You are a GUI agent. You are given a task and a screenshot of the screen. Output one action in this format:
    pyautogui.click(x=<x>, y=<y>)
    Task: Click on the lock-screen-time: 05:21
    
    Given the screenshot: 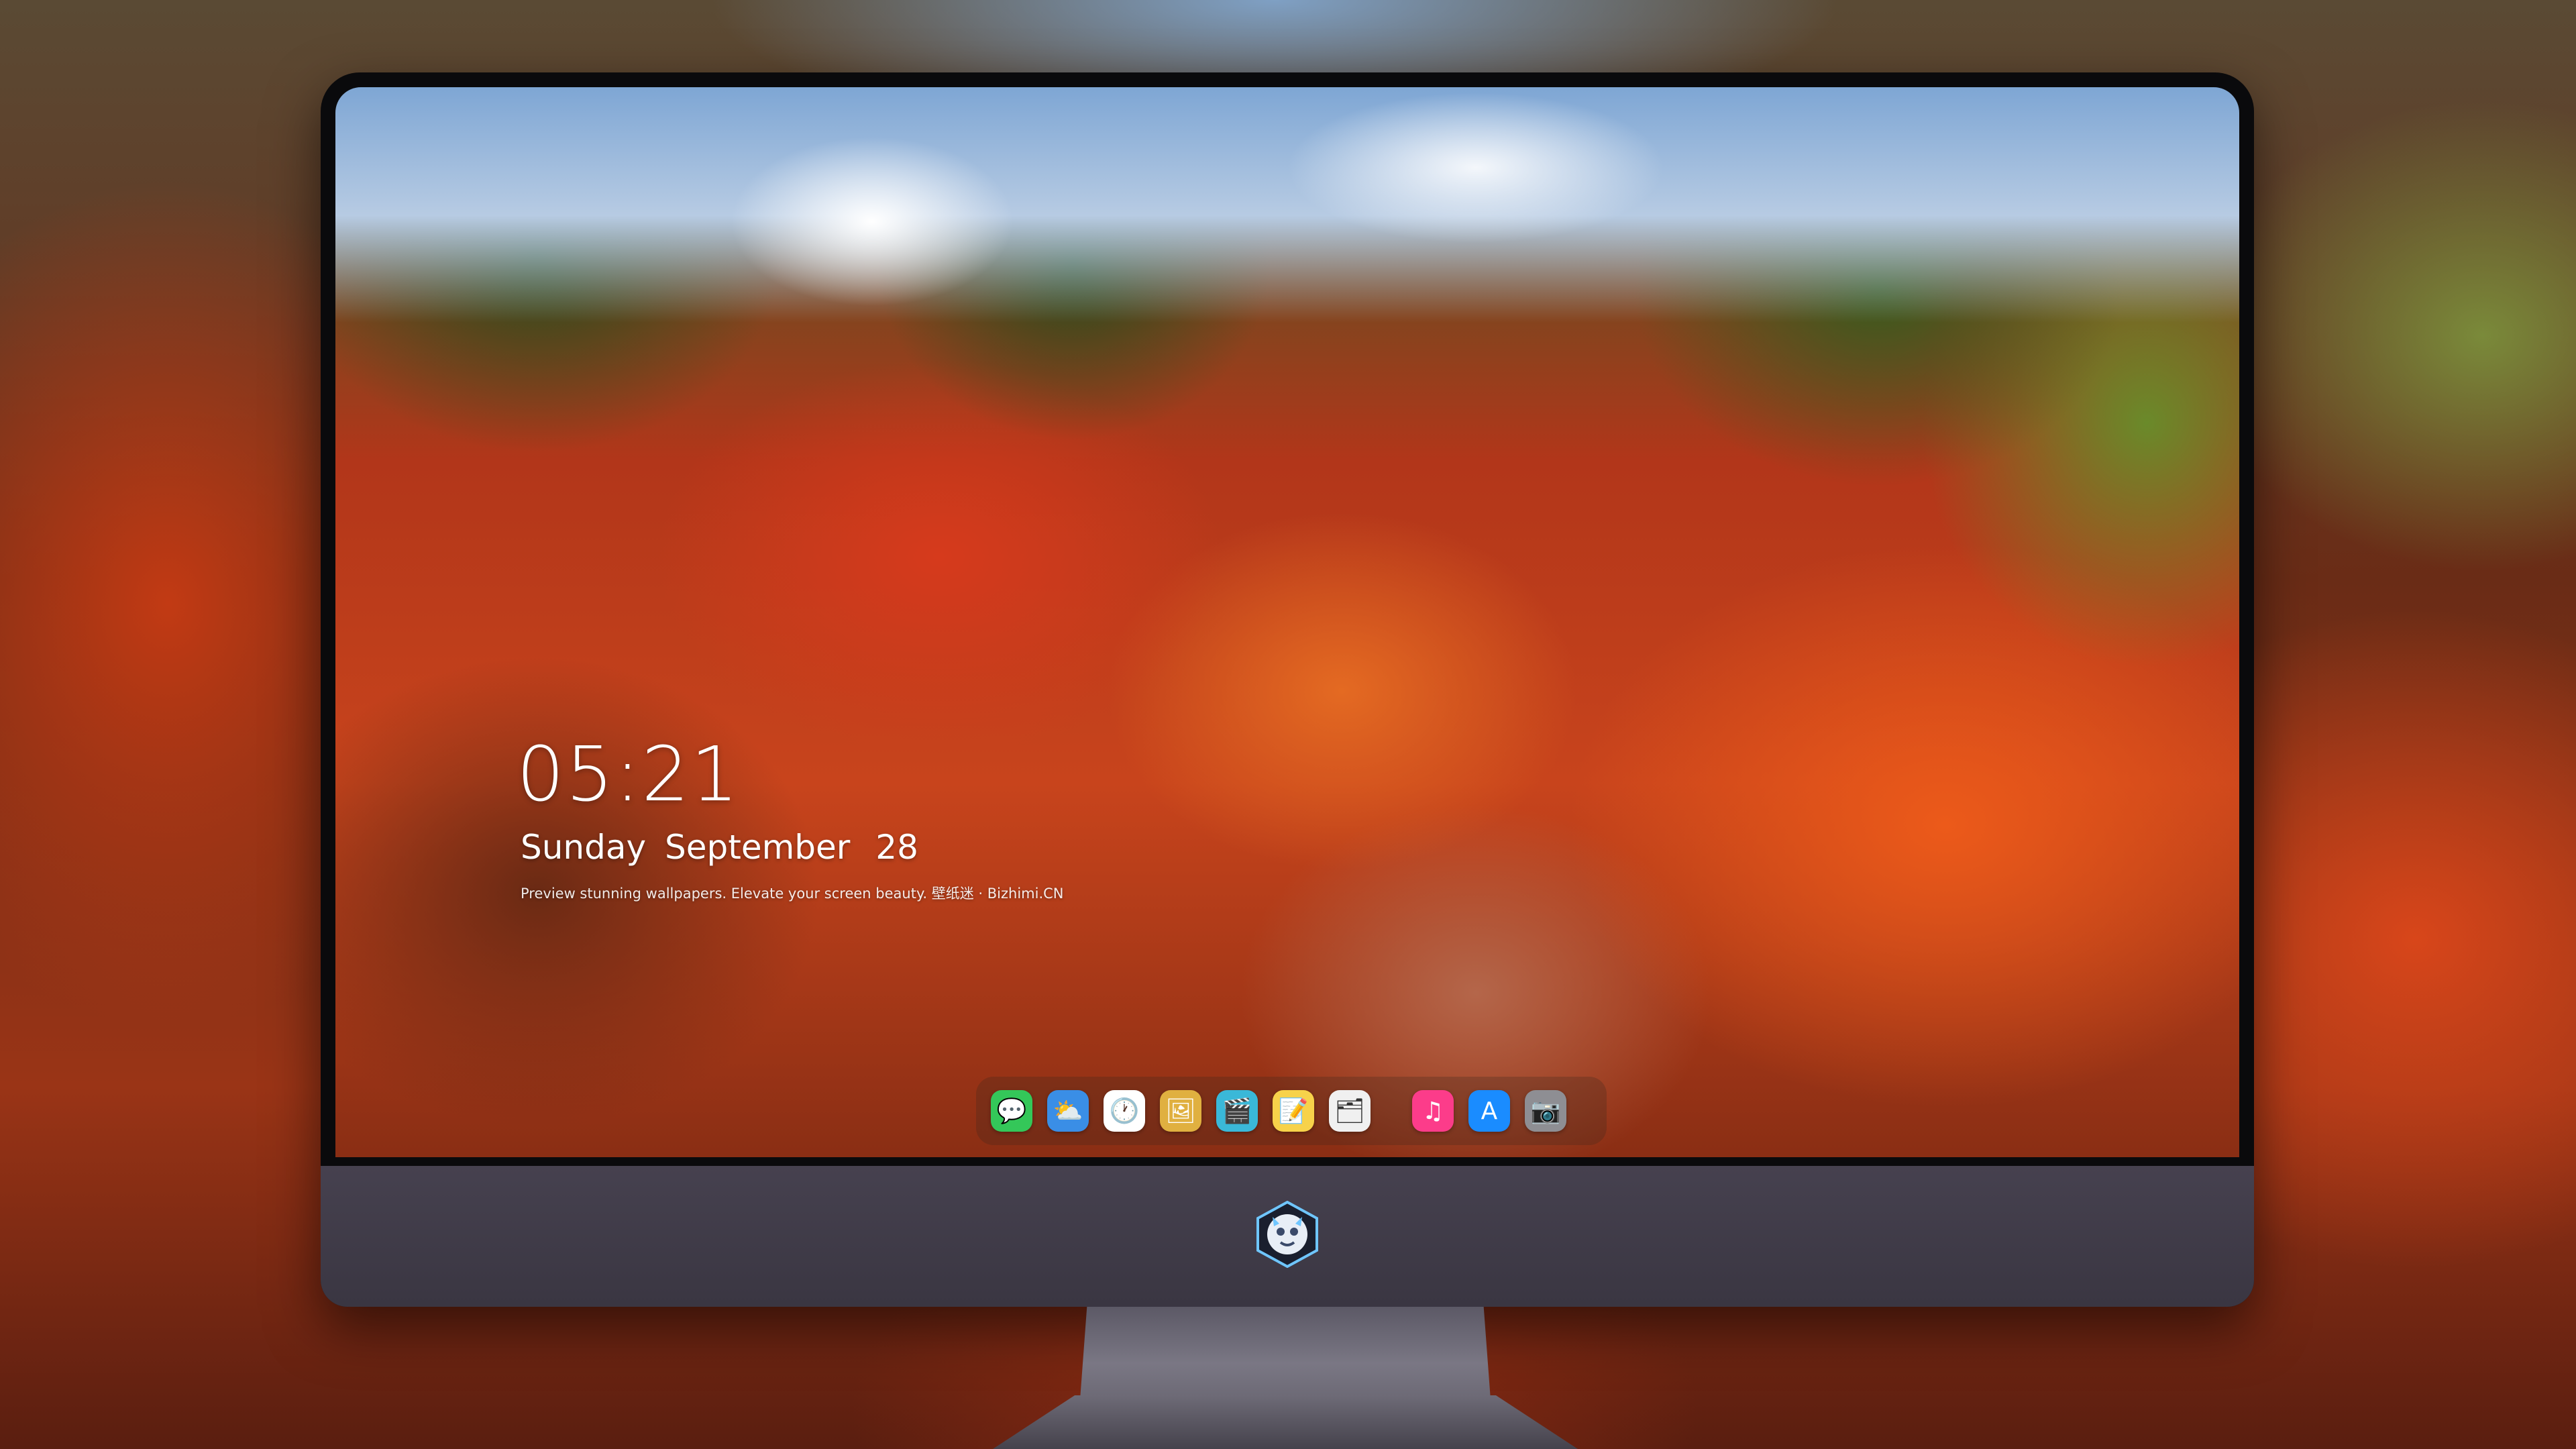 What is the action you would take?
    pyautogui.click(x=628, y=774)
    